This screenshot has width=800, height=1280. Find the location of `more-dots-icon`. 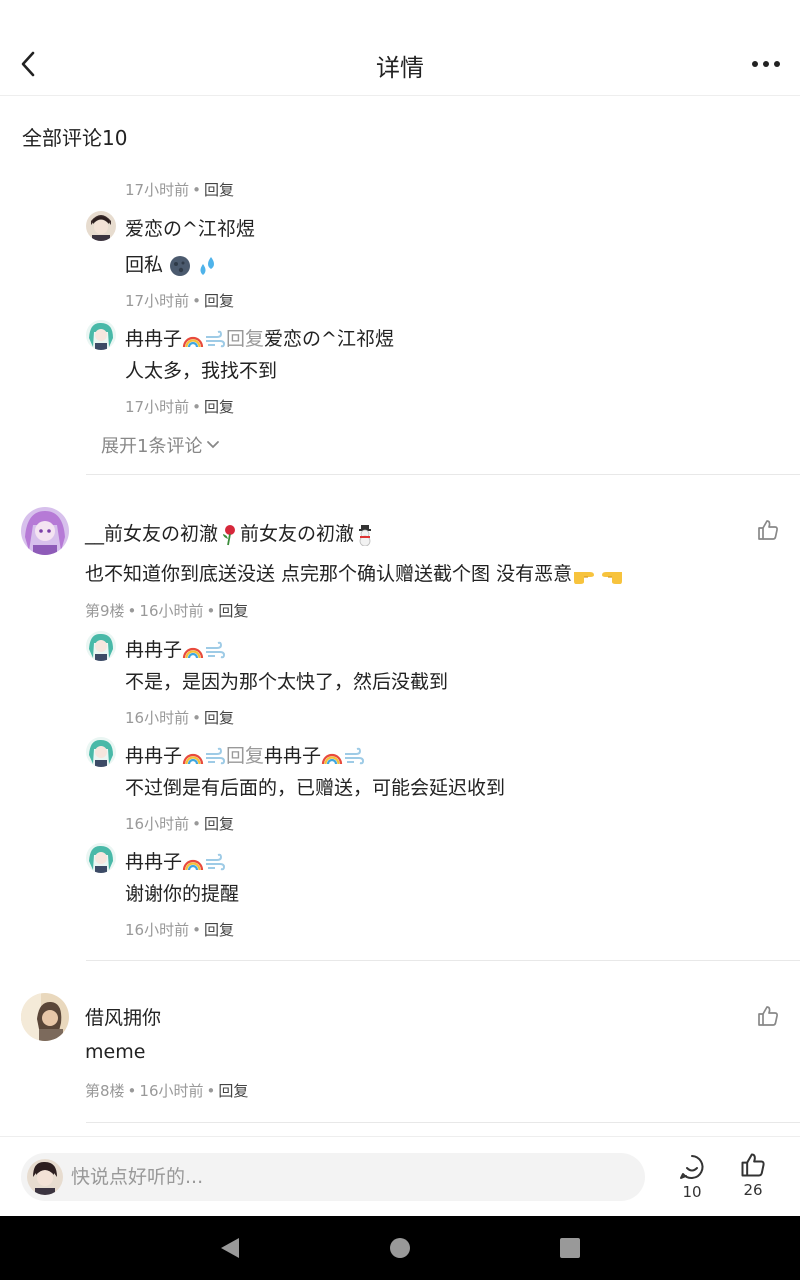

more-dots-icon is located at coordinates (766, 64).